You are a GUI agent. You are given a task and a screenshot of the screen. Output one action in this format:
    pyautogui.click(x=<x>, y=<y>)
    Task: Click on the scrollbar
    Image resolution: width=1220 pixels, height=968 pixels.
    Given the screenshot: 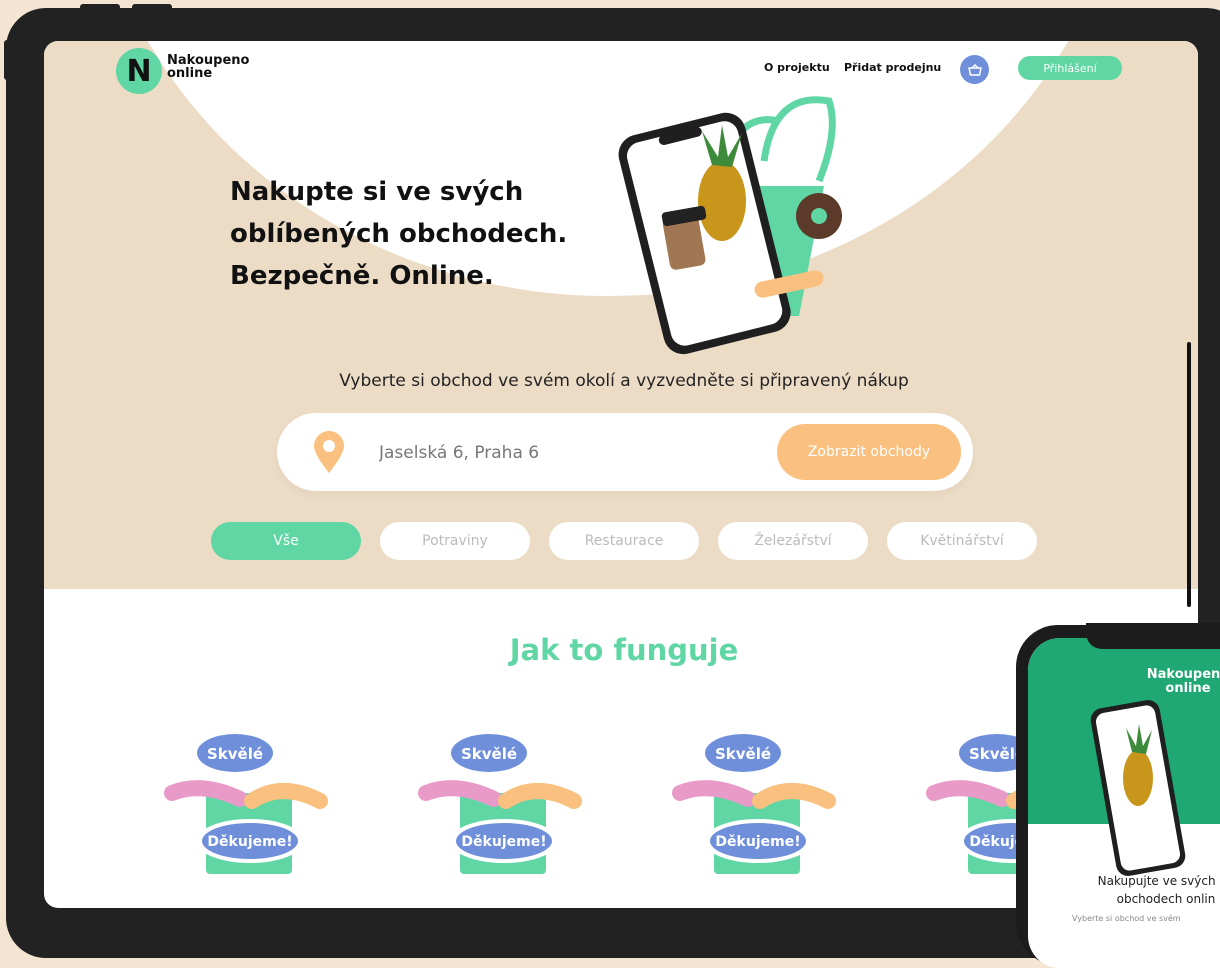 What is the action you would take?
    pyautogui.click(x=1189, y=474)
    